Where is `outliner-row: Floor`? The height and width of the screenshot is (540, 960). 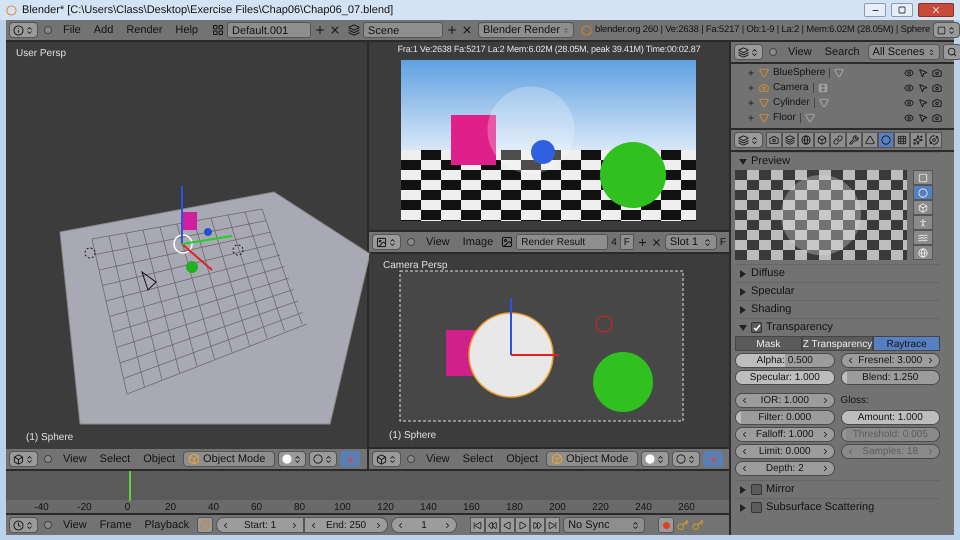 outliner-row: Floor is located at coordinates (842, 117).